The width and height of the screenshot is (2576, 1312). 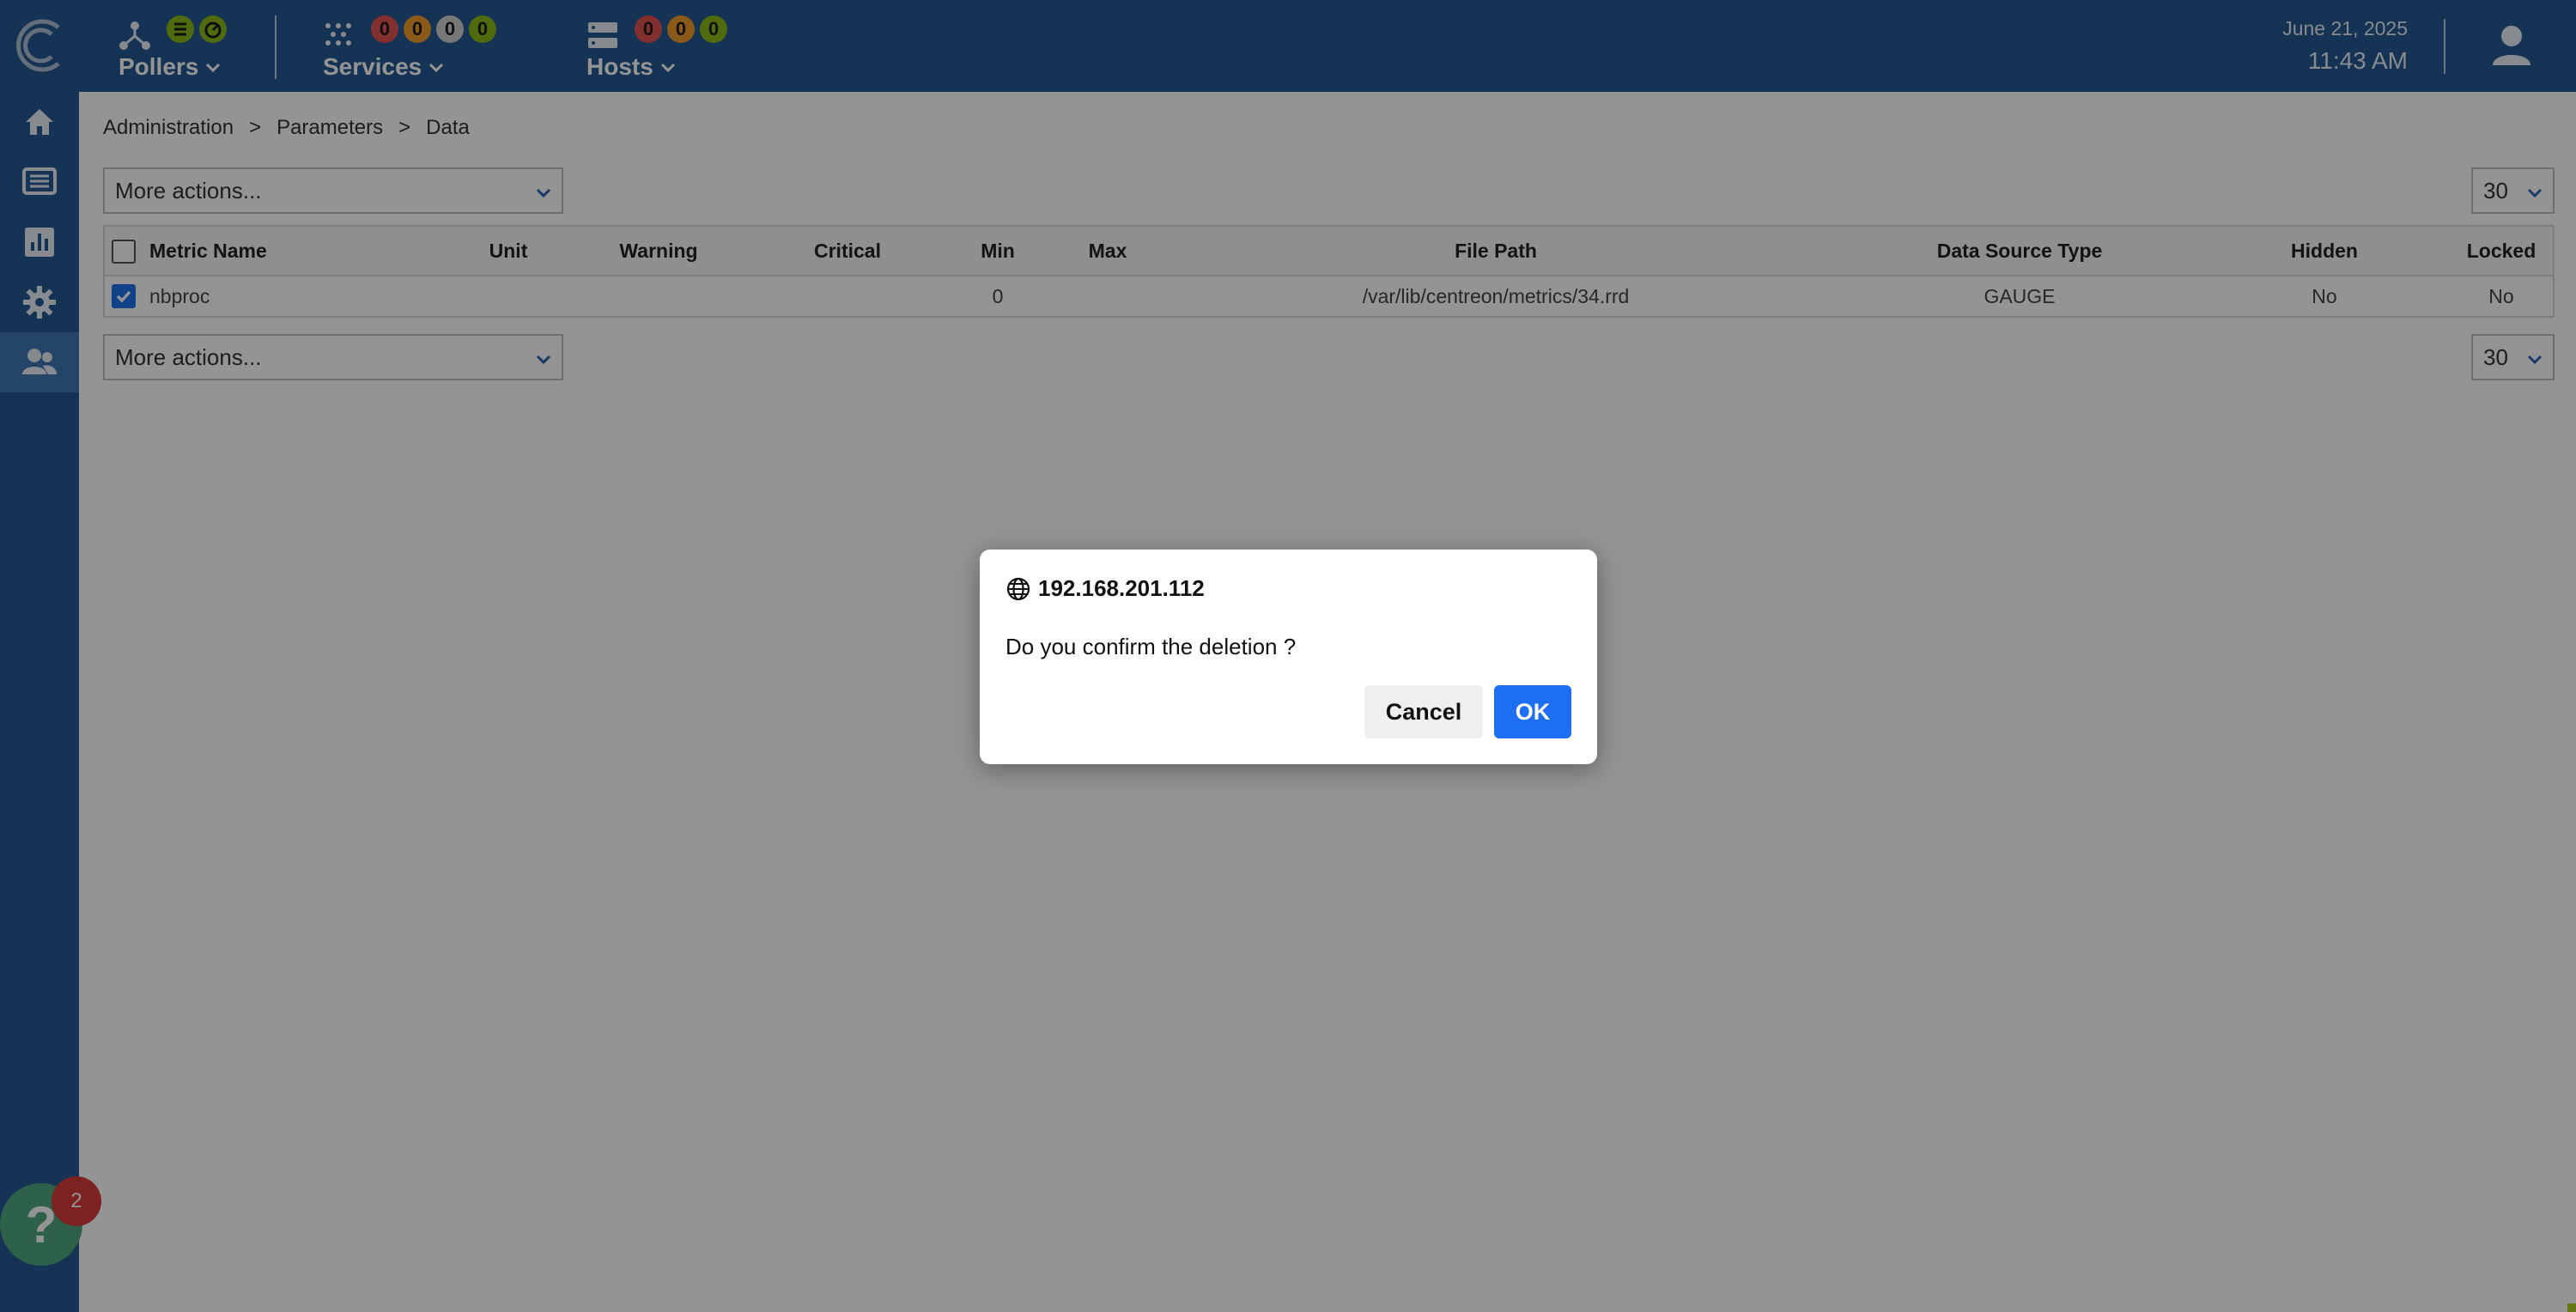 What do you see at coordinates (1423, 711) in the screenshot?
I see `cancel-button: Cancel` at bounding box center [1423, 711].